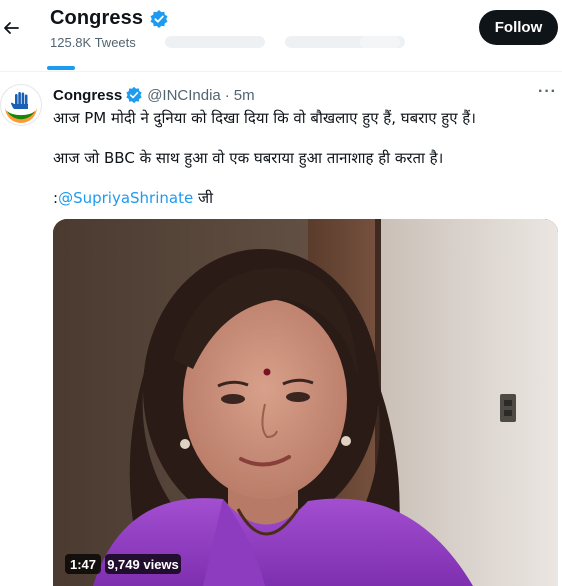 The height and width of the screenshot is (586, 562). I want to click on tweet-header: Congress @INCIndia · 5m, so click(154, 95).